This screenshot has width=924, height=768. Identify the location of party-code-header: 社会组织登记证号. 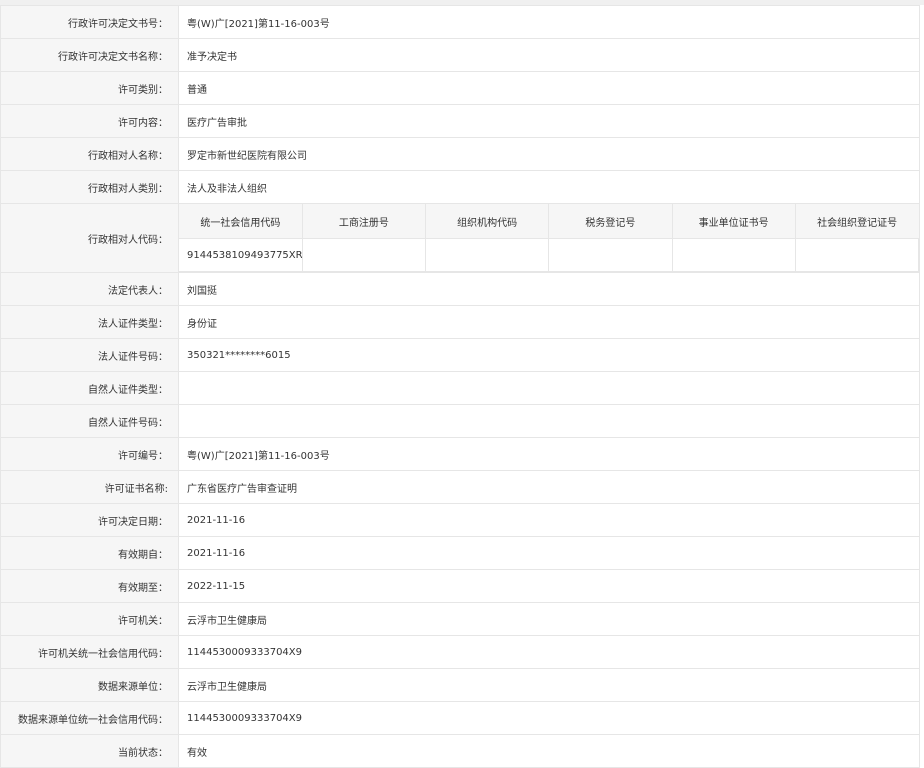
(856, 221).